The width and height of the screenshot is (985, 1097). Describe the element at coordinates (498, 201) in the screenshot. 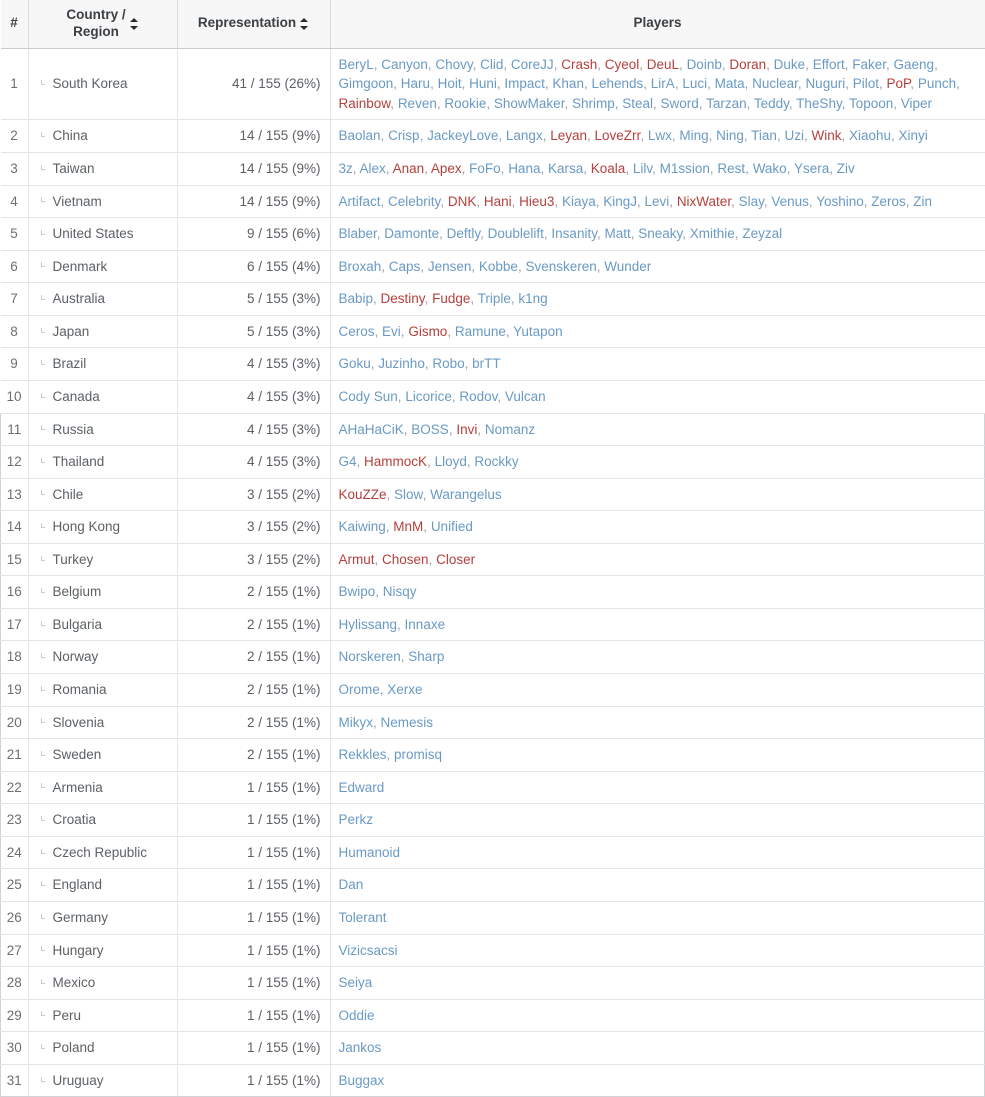

I see `player-link: Hani` at that location.